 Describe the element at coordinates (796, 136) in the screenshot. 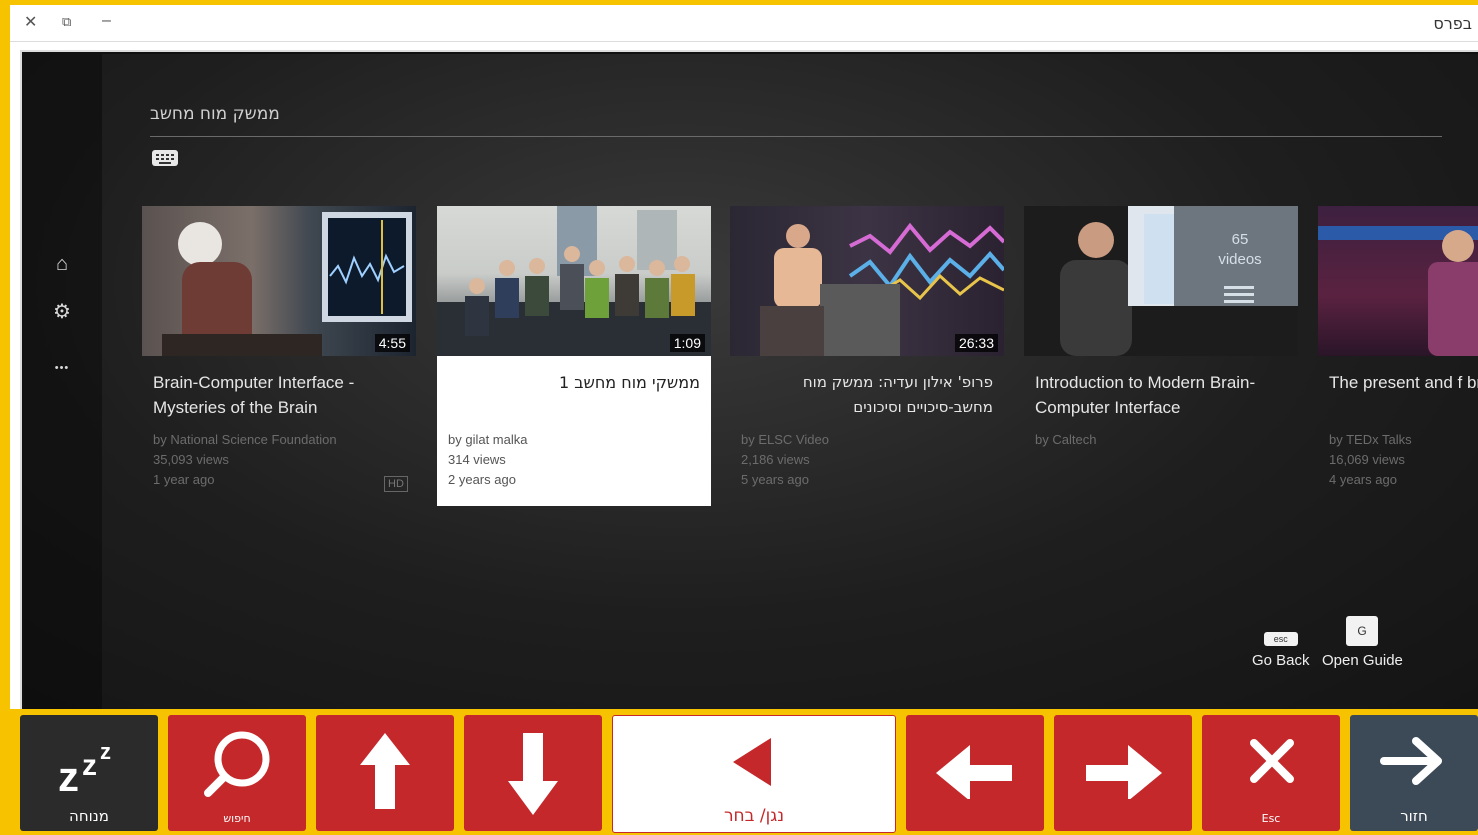

I see `search-underline` at that location.